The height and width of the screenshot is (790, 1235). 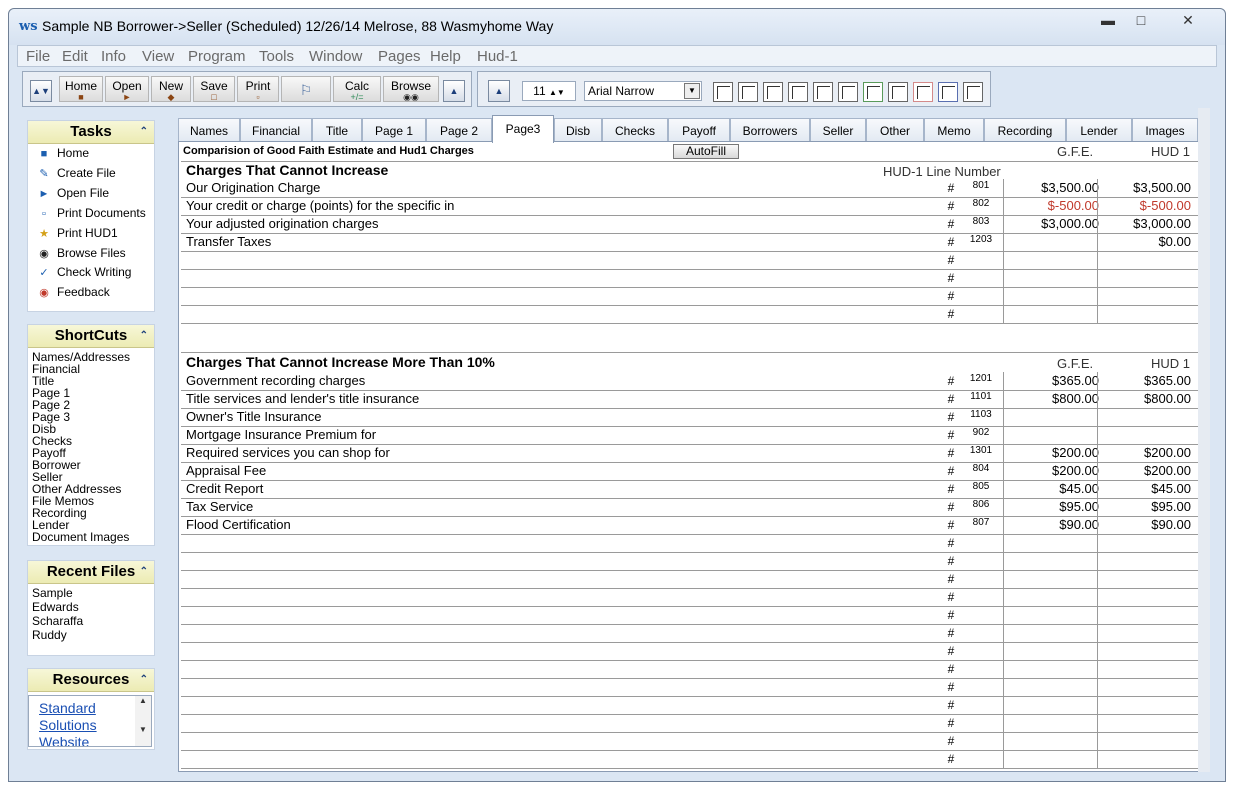 What do you see at coordinates (770, 130) in the screenshot?
I see `tab-borrowers: Borrowers` at bounding box center [770, 130].